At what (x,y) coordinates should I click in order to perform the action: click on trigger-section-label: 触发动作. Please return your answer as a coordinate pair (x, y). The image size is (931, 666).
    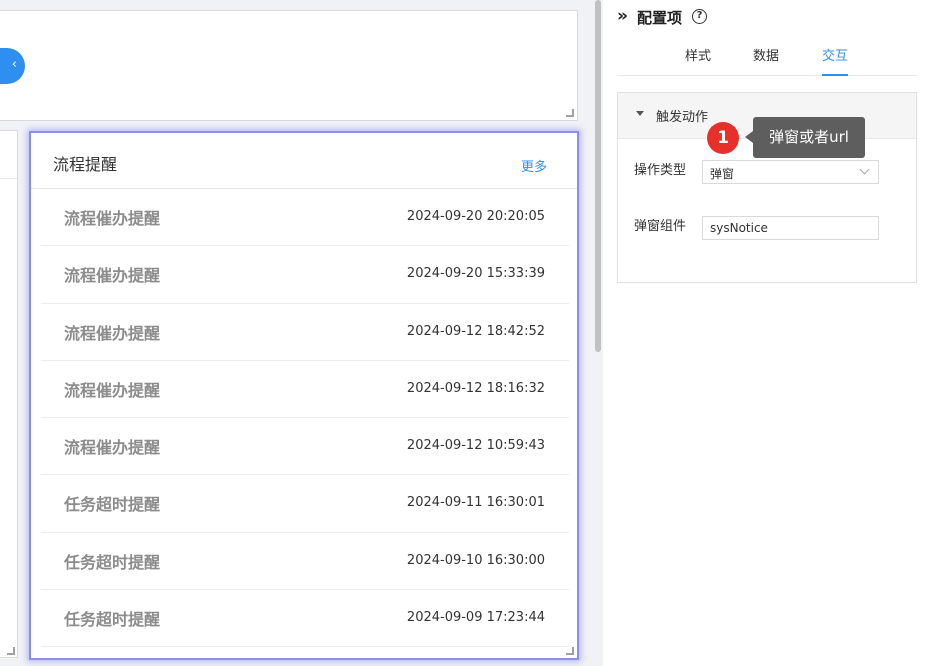
    Looking at the image, I should click on (682, 117).